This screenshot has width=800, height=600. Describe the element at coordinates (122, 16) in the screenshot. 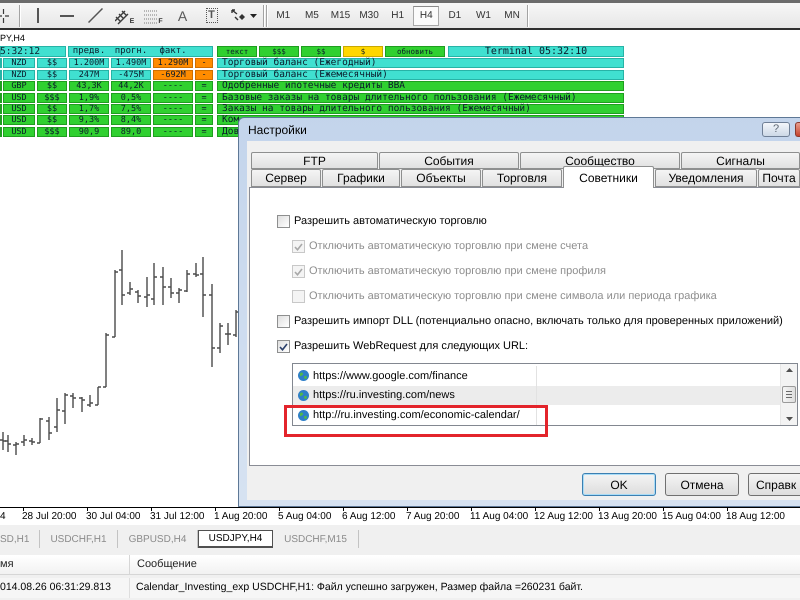

I see `channel-icon` at that location.